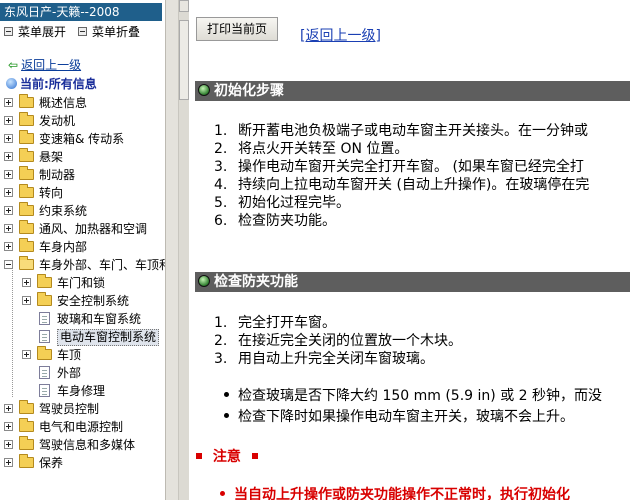 The image size is (630, 500). I want to click on tree-item-label: 车身内部, so click(63, 247).